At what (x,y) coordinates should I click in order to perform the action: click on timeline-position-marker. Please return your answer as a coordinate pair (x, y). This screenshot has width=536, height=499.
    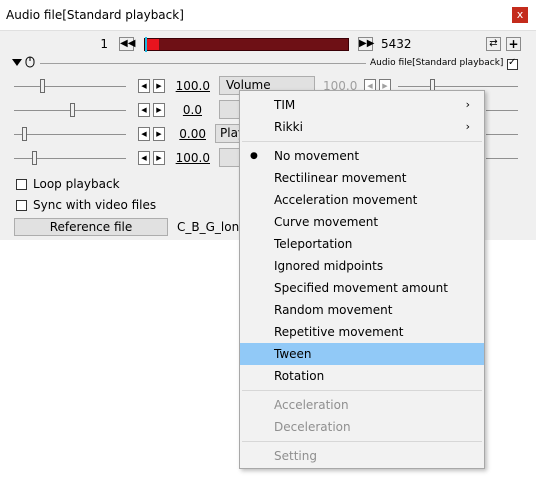
    Looking at the image, I should click on (146, 44).